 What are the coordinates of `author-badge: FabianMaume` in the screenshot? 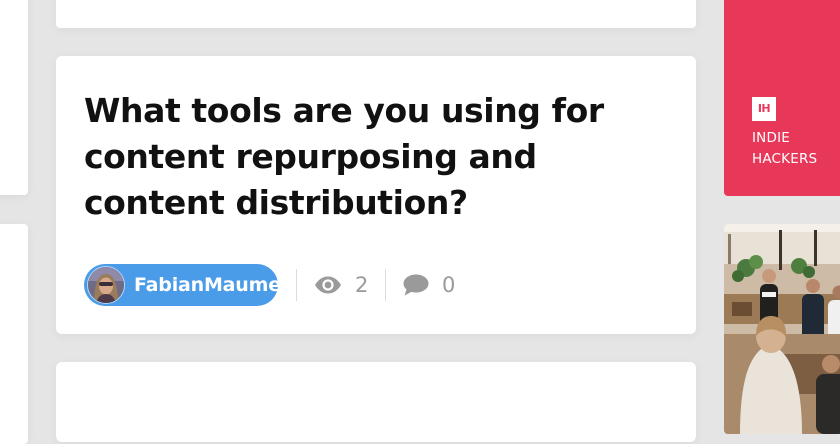 It's located at (181, 285).